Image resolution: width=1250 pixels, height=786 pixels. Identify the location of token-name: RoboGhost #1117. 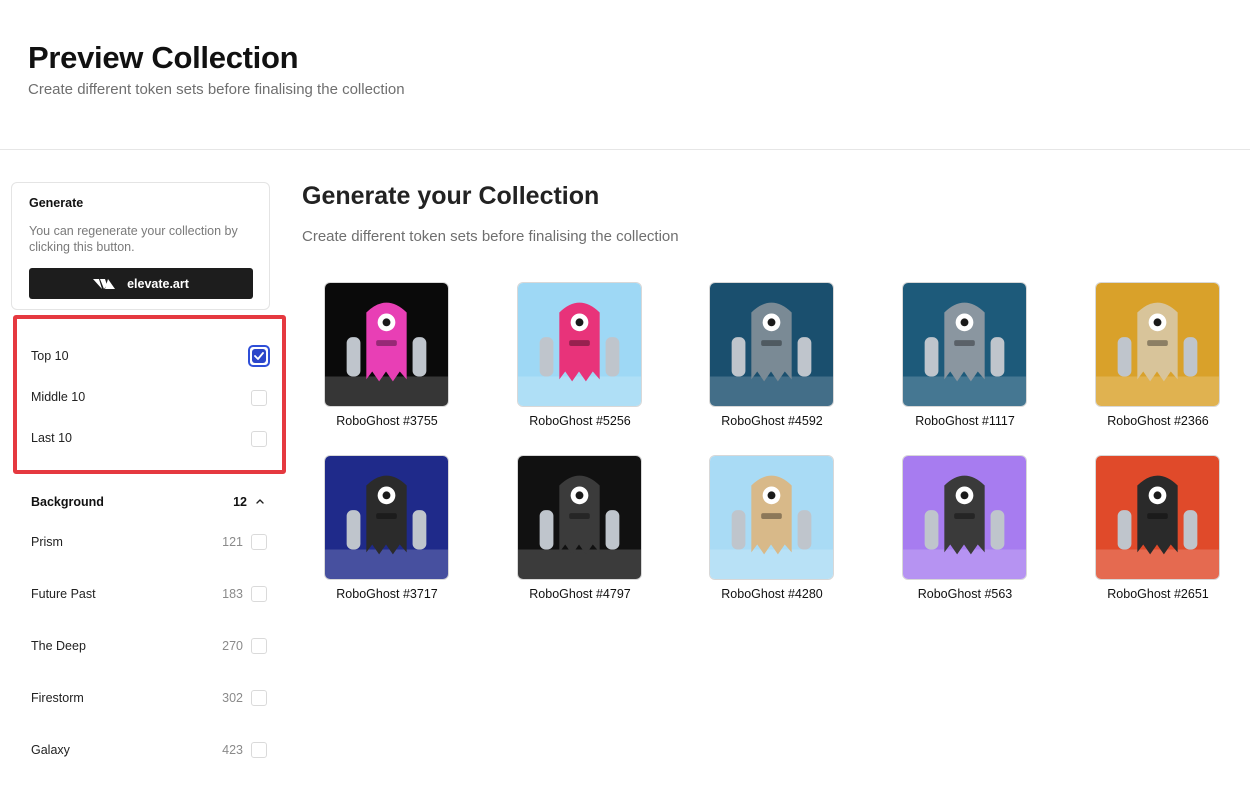
(965, 421).